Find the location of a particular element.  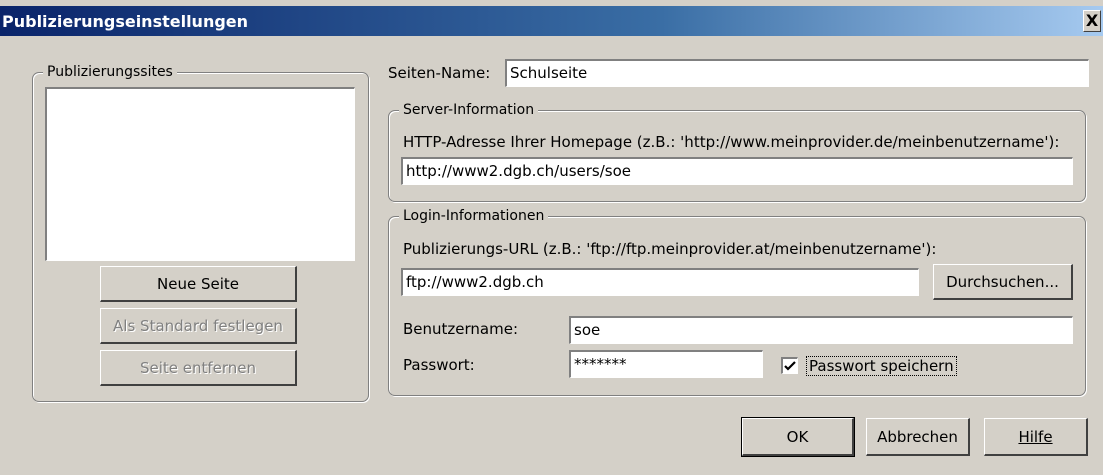

ok-button: OK is located at coordinates (798, 437).